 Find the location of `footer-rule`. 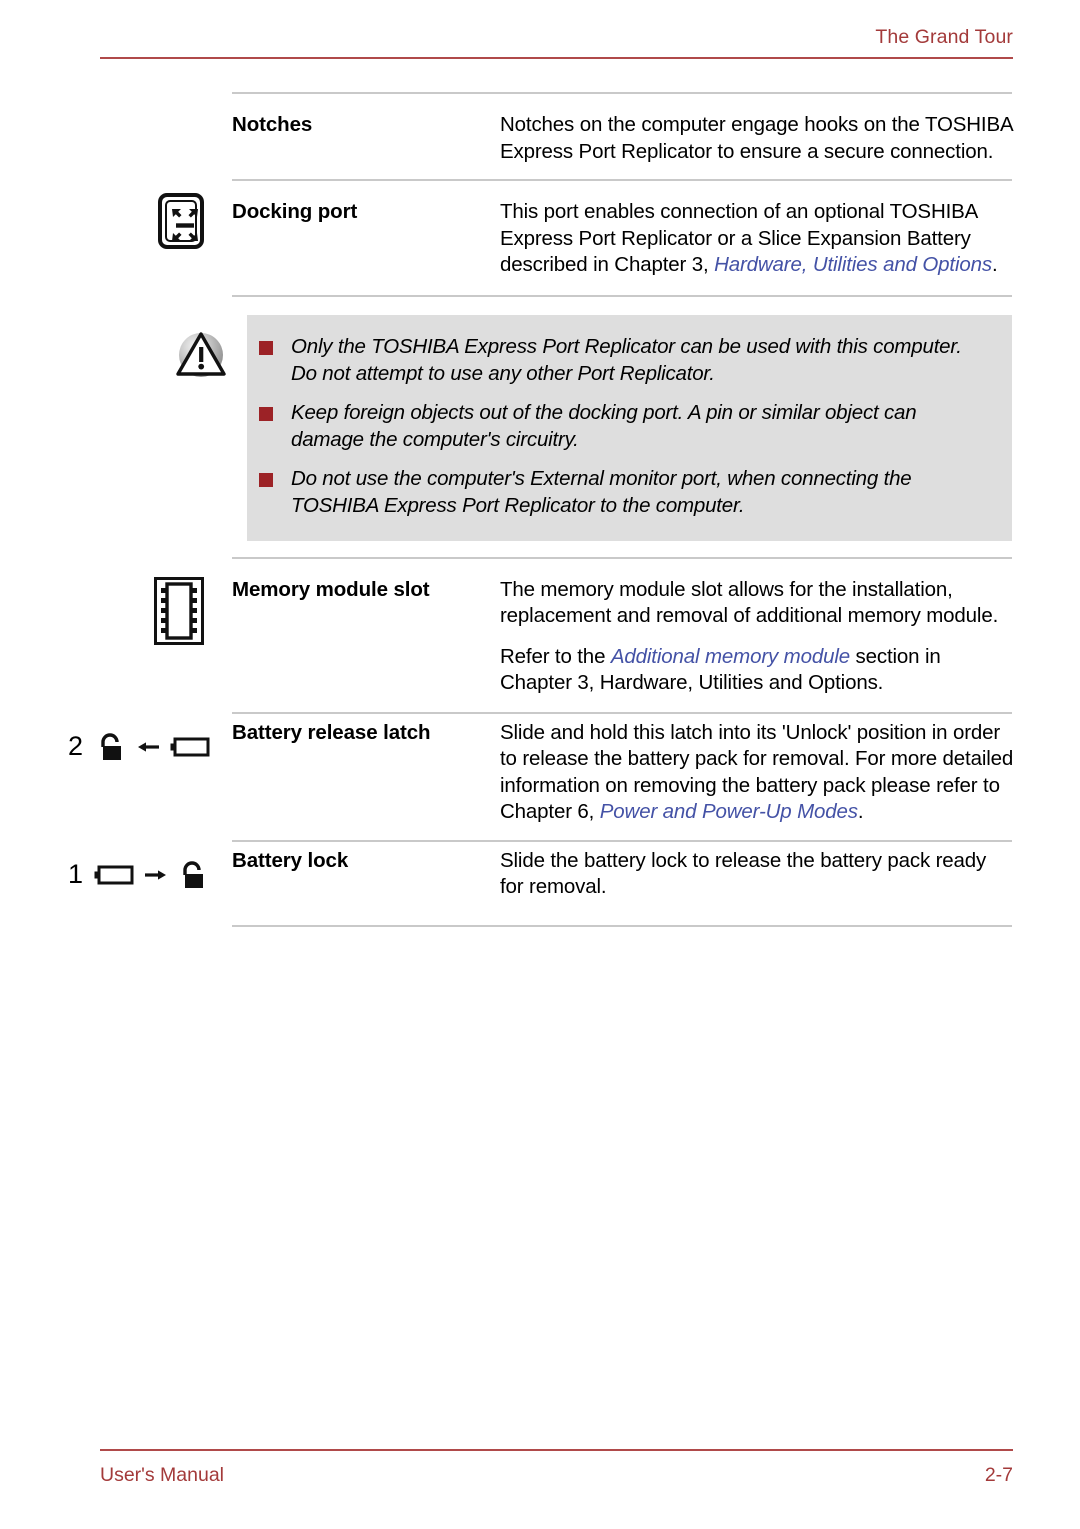

footer-rule is located at coordinates (556, 1450).